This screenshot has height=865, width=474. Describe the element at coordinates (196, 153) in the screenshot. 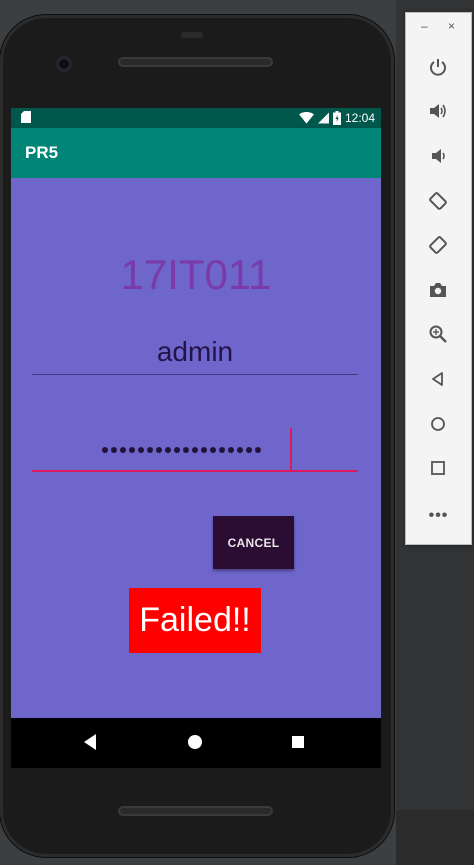

I see `app-bar: PR5` at that location.